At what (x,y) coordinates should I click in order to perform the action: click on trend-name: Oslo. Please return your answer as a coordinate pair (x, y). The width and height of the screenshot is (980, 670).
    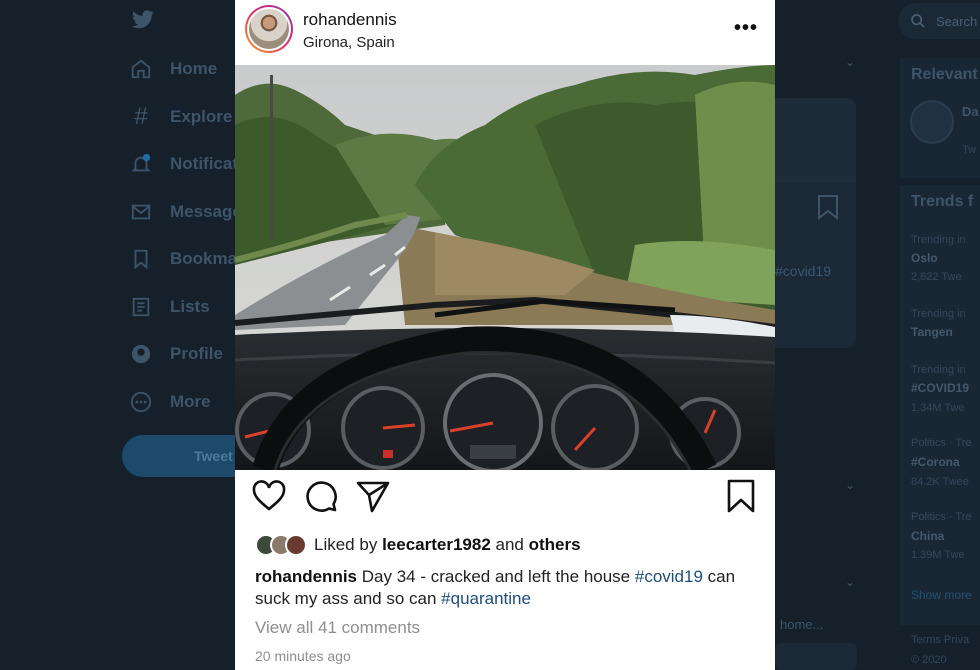
    Looking at the image, I should click on (924, 258).